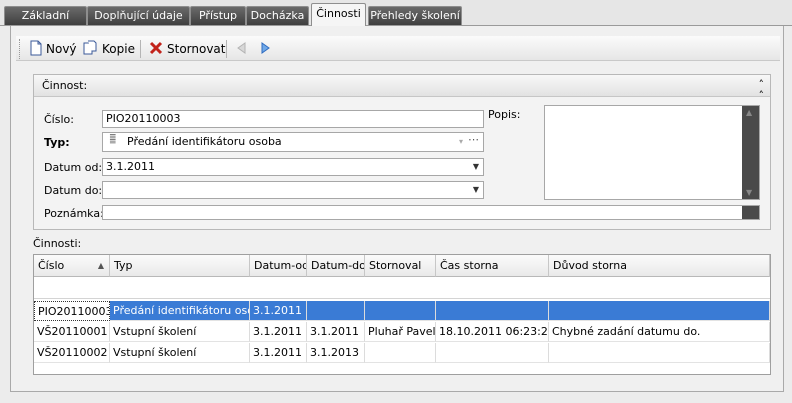  Describe the element at coordinates (118, 49) in the screenshot. I see `copy-button: Kopie` at that location.